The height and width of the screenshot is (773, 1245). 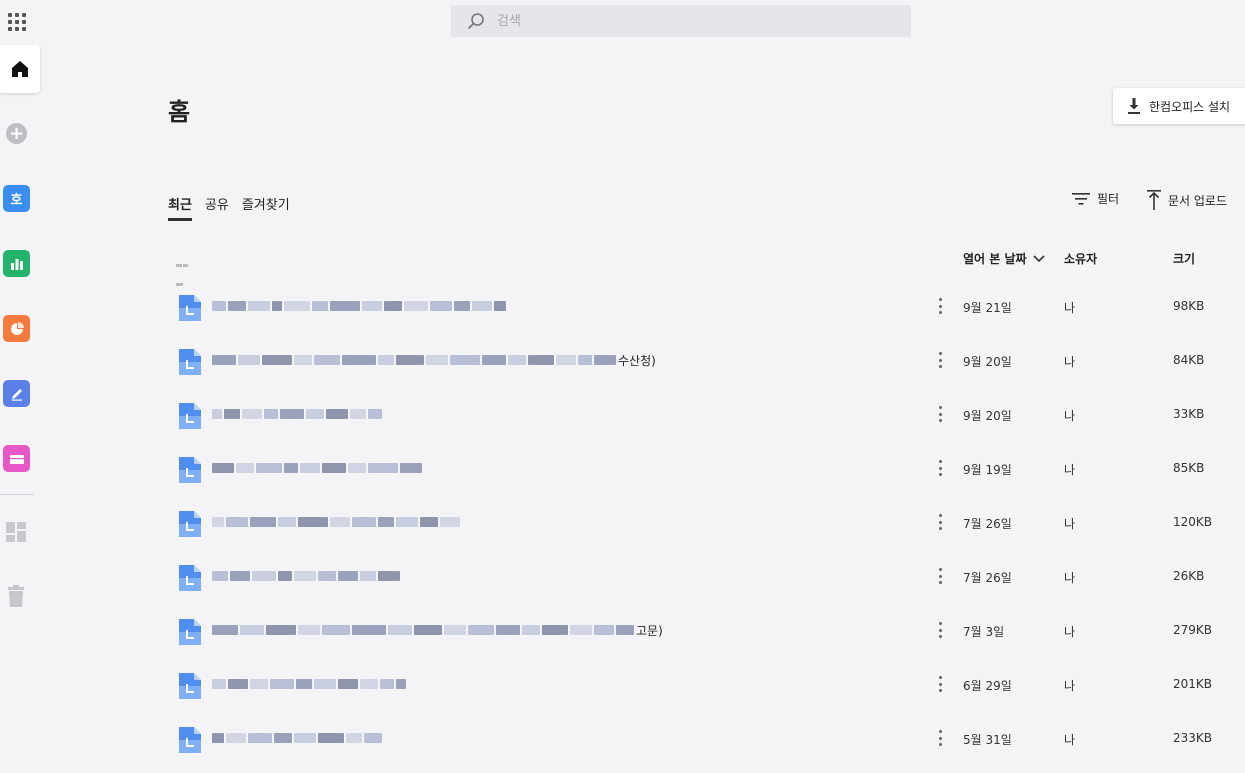 I want to click on tab-shared: 공유, so click(x=217, y=206).